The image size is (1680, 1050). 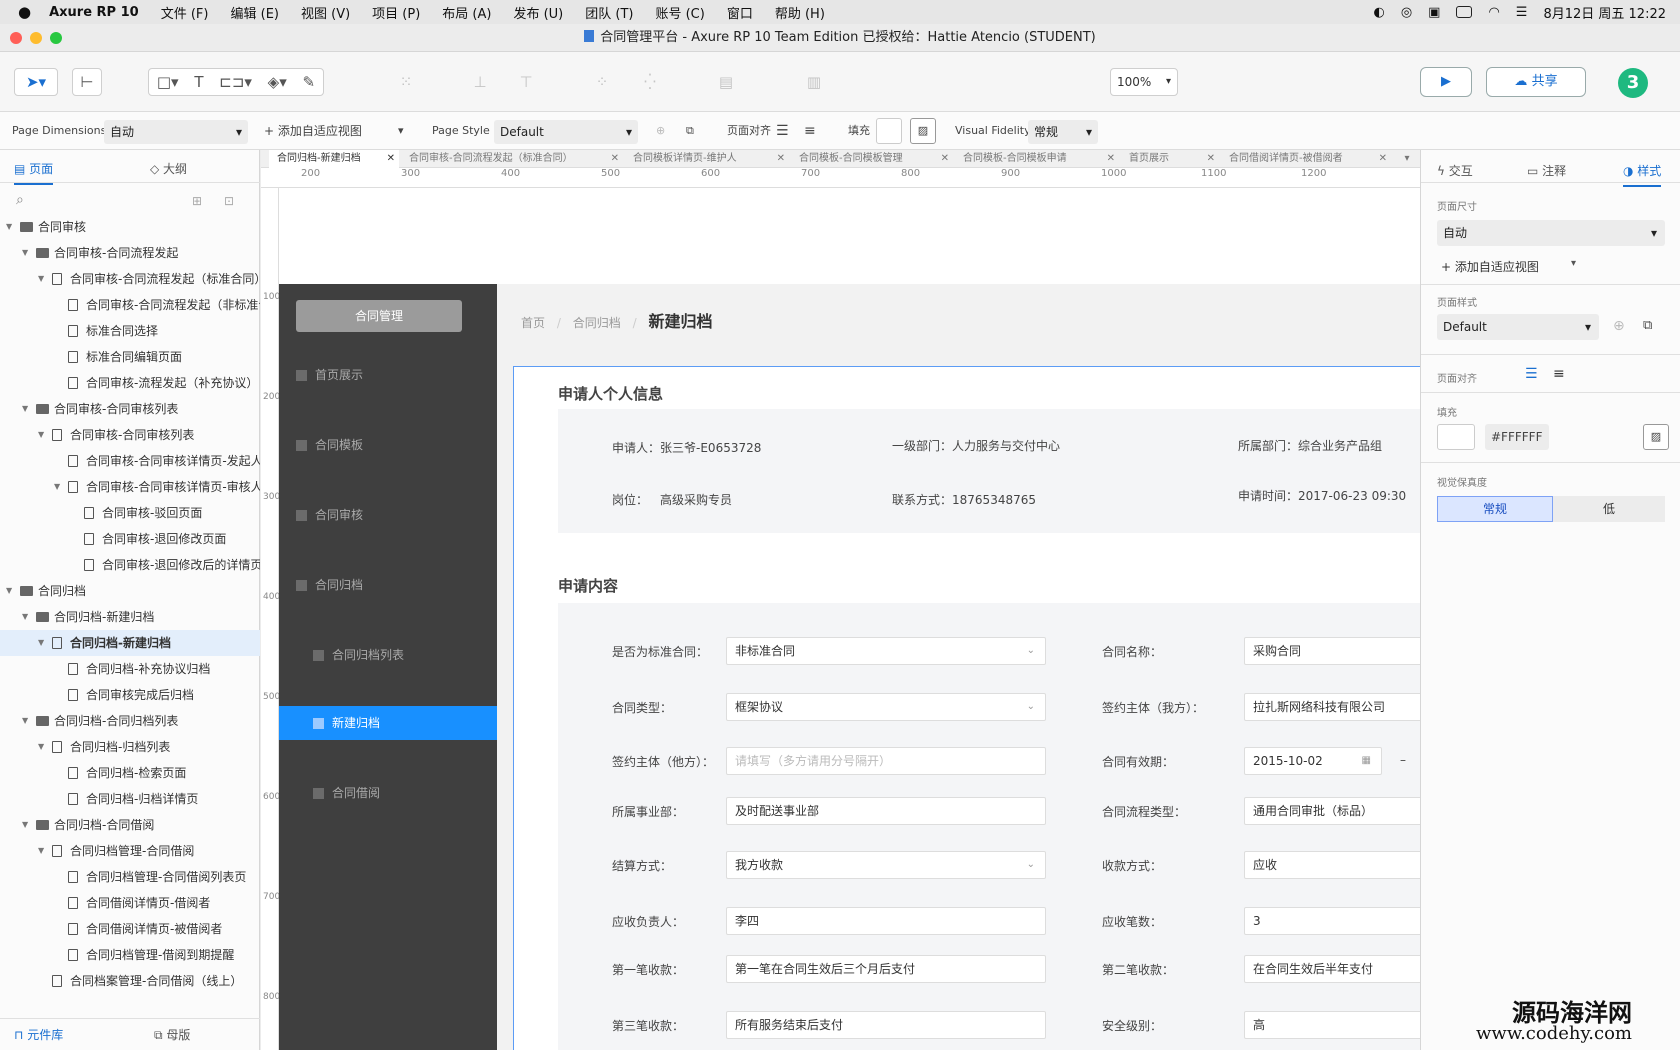 I want to click on tab-masters: ⧉ 母版, so click(x=172, y=1034).